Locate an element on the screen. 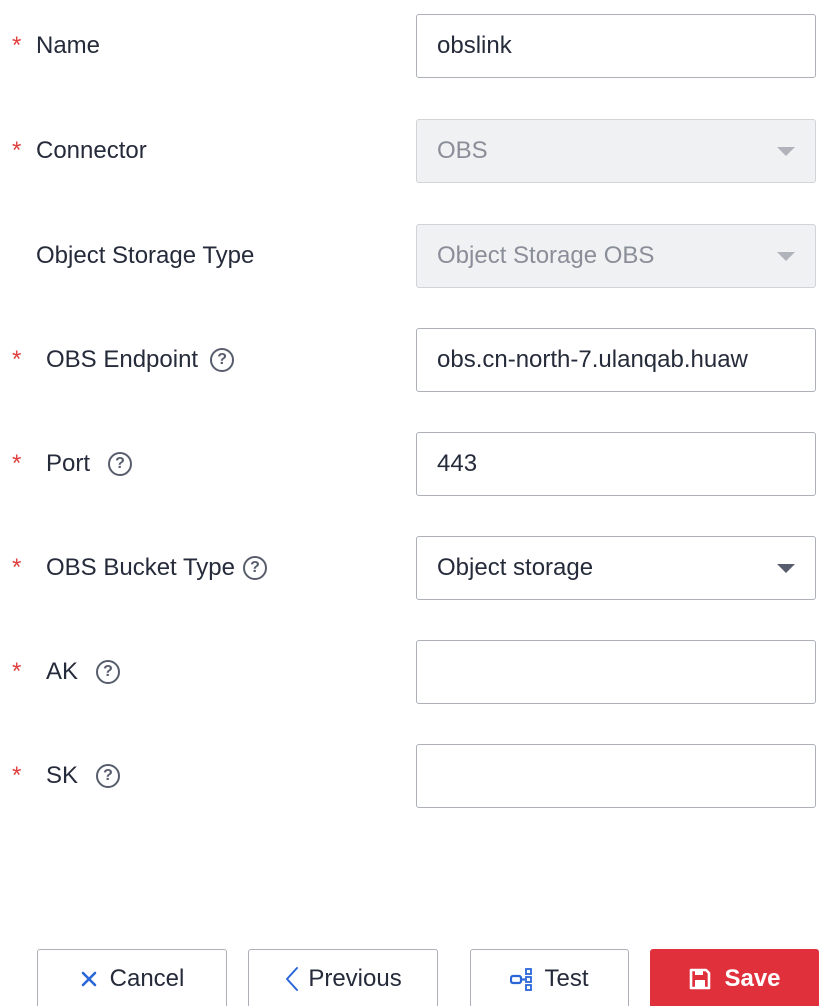 This screenshot has width=819, height=1006. obs-endpoint-label-text: OBS Endpoint is located at coordinates (122, 359).